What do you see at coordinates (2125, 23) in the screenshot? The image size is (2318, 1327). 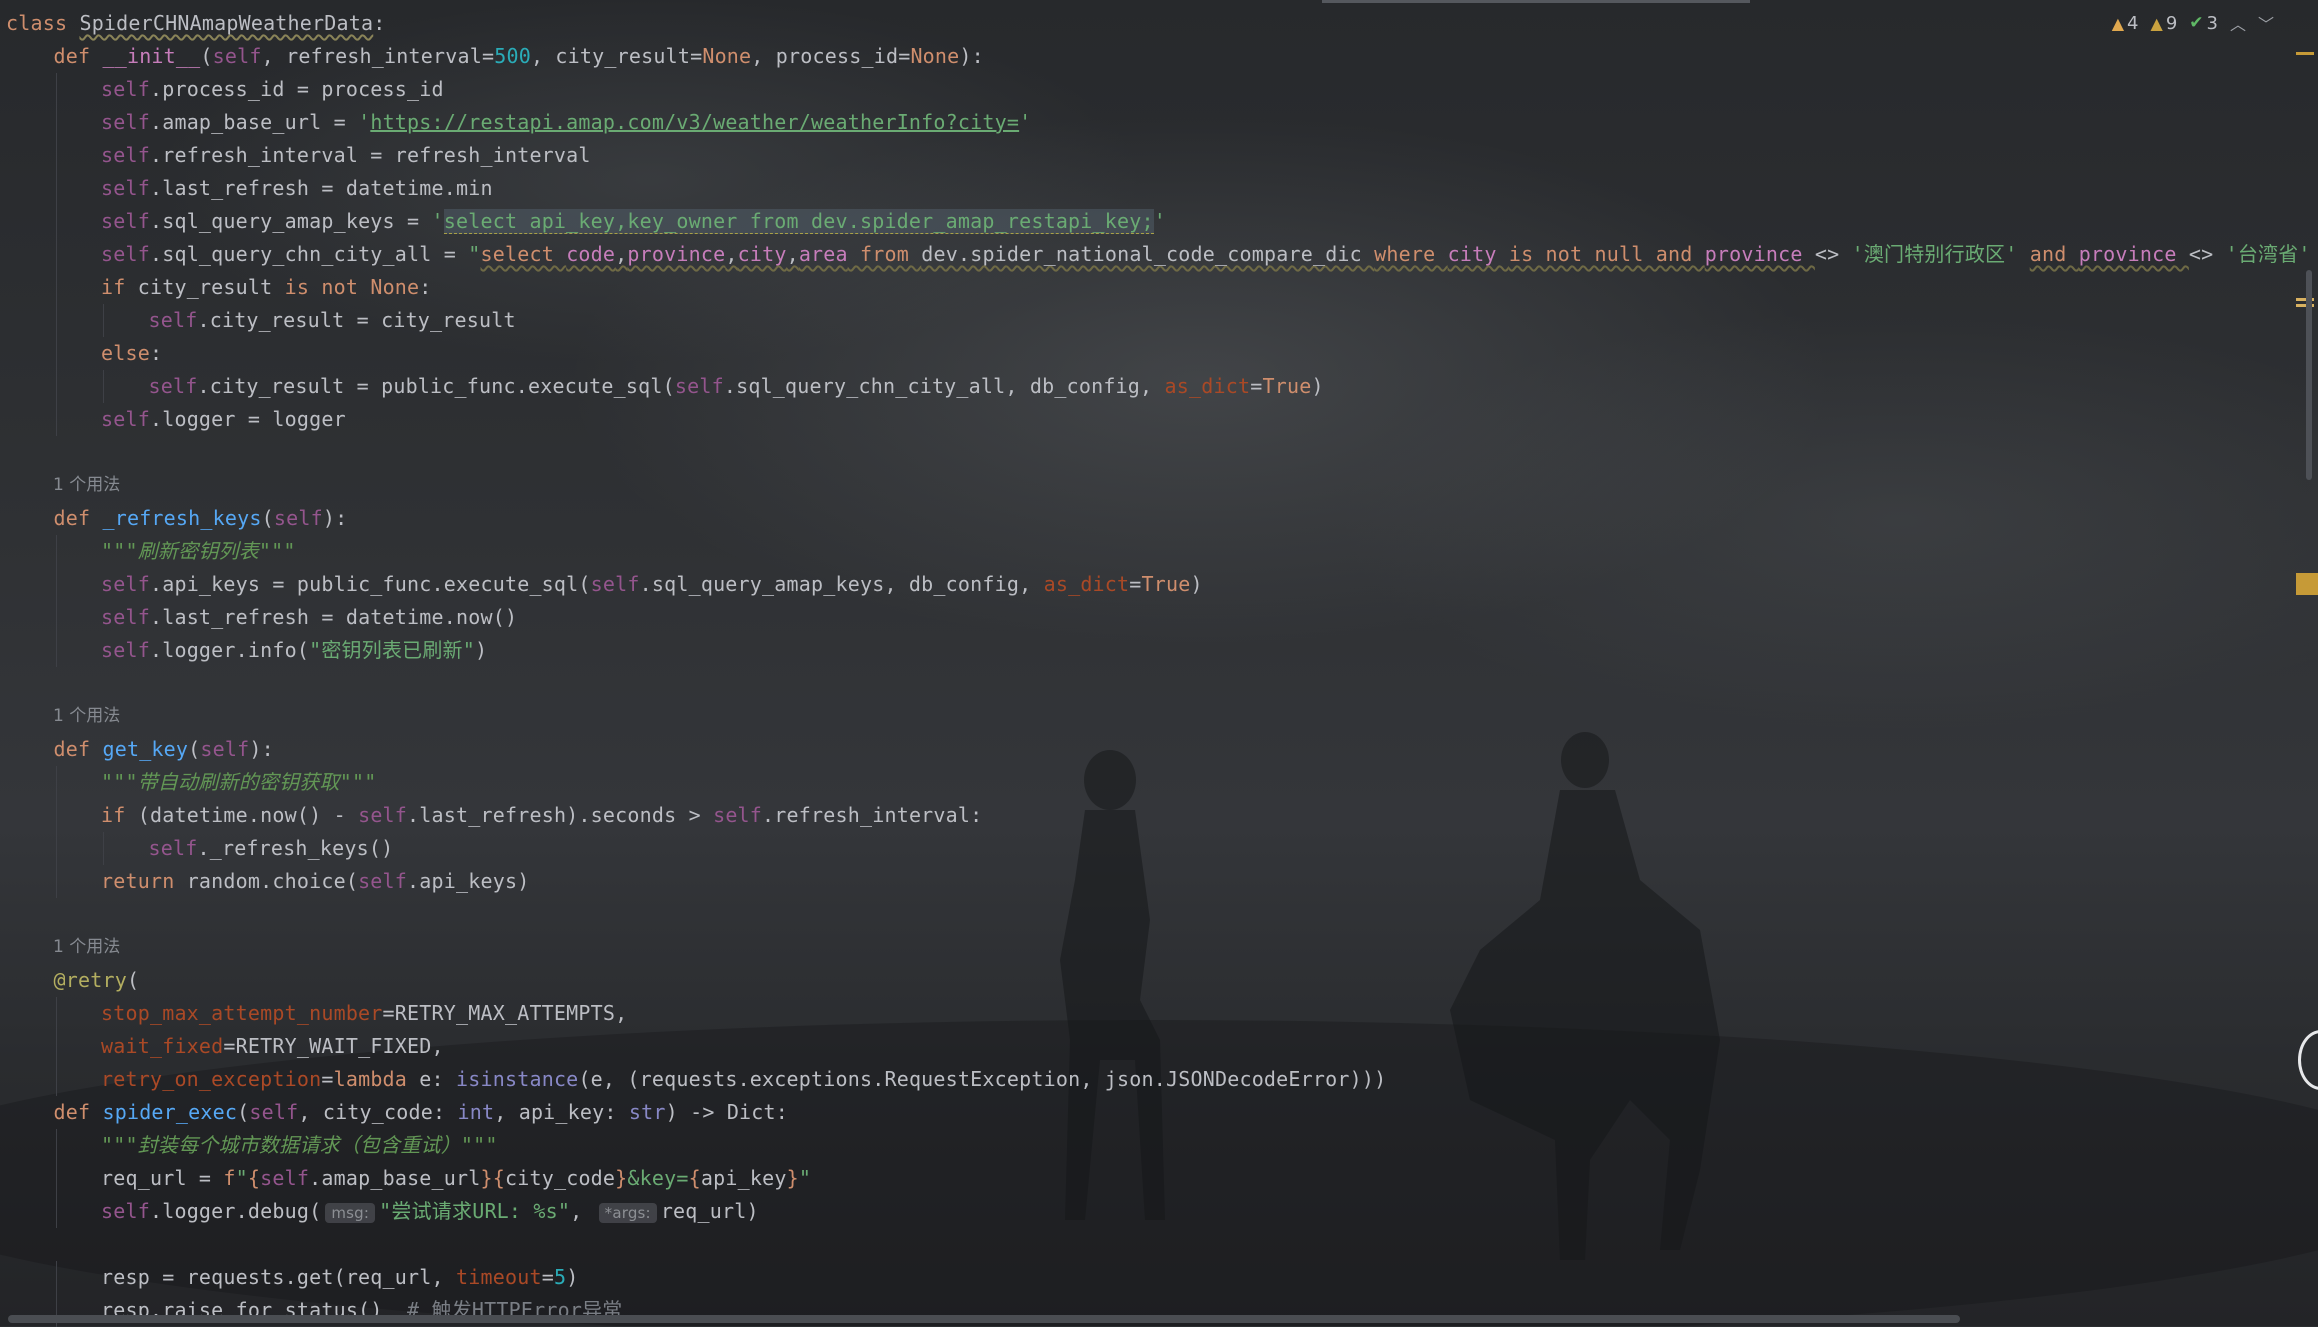 I see `warnings-indicator: ▲ 4` at bounding box center [2125, 23].